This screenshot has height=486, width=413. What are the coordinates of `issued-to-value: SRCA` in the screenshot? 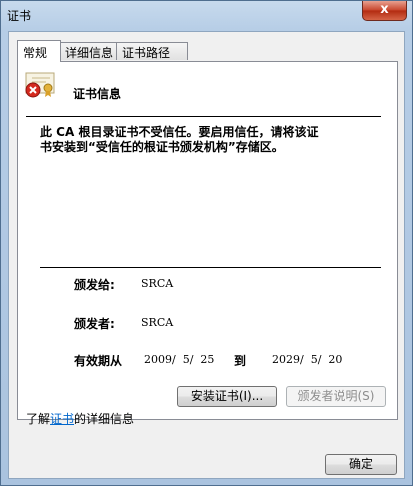 It's located at (157, 283).